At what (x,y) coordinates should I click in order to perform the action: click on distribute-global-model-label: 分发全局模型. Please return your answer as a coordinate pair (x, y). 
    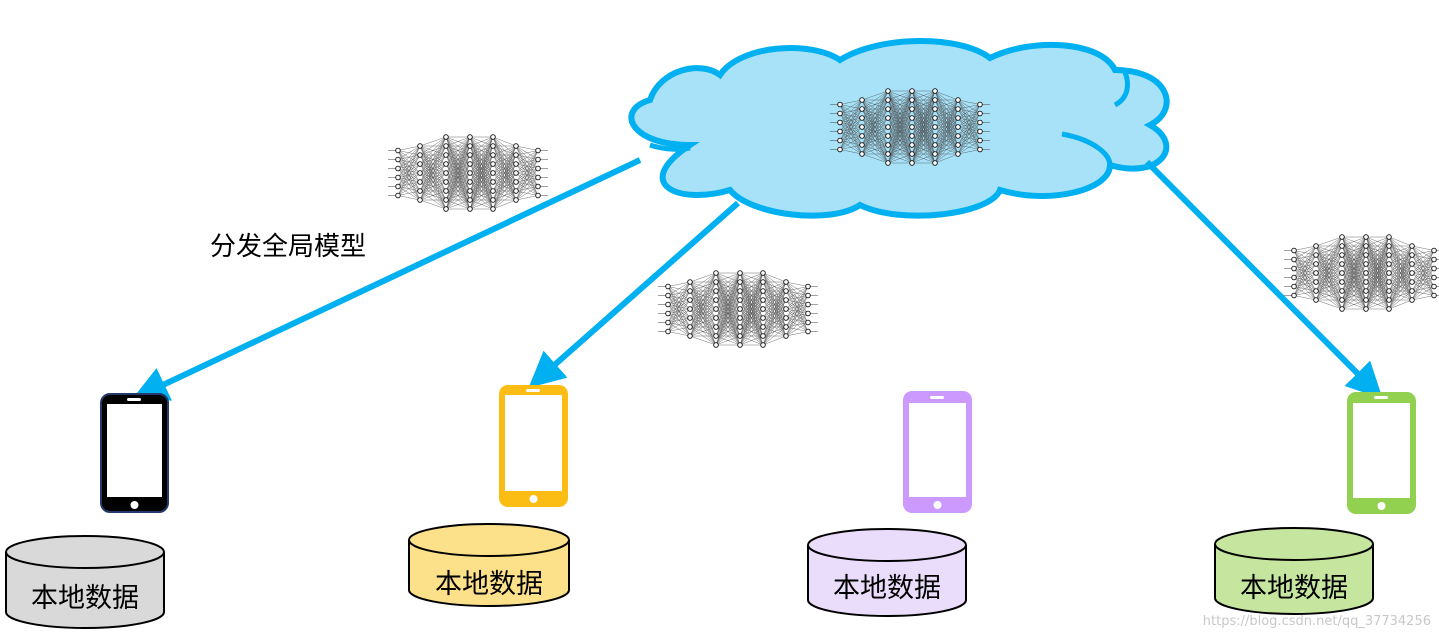
    Looking at the image, I should click on (288, 247).